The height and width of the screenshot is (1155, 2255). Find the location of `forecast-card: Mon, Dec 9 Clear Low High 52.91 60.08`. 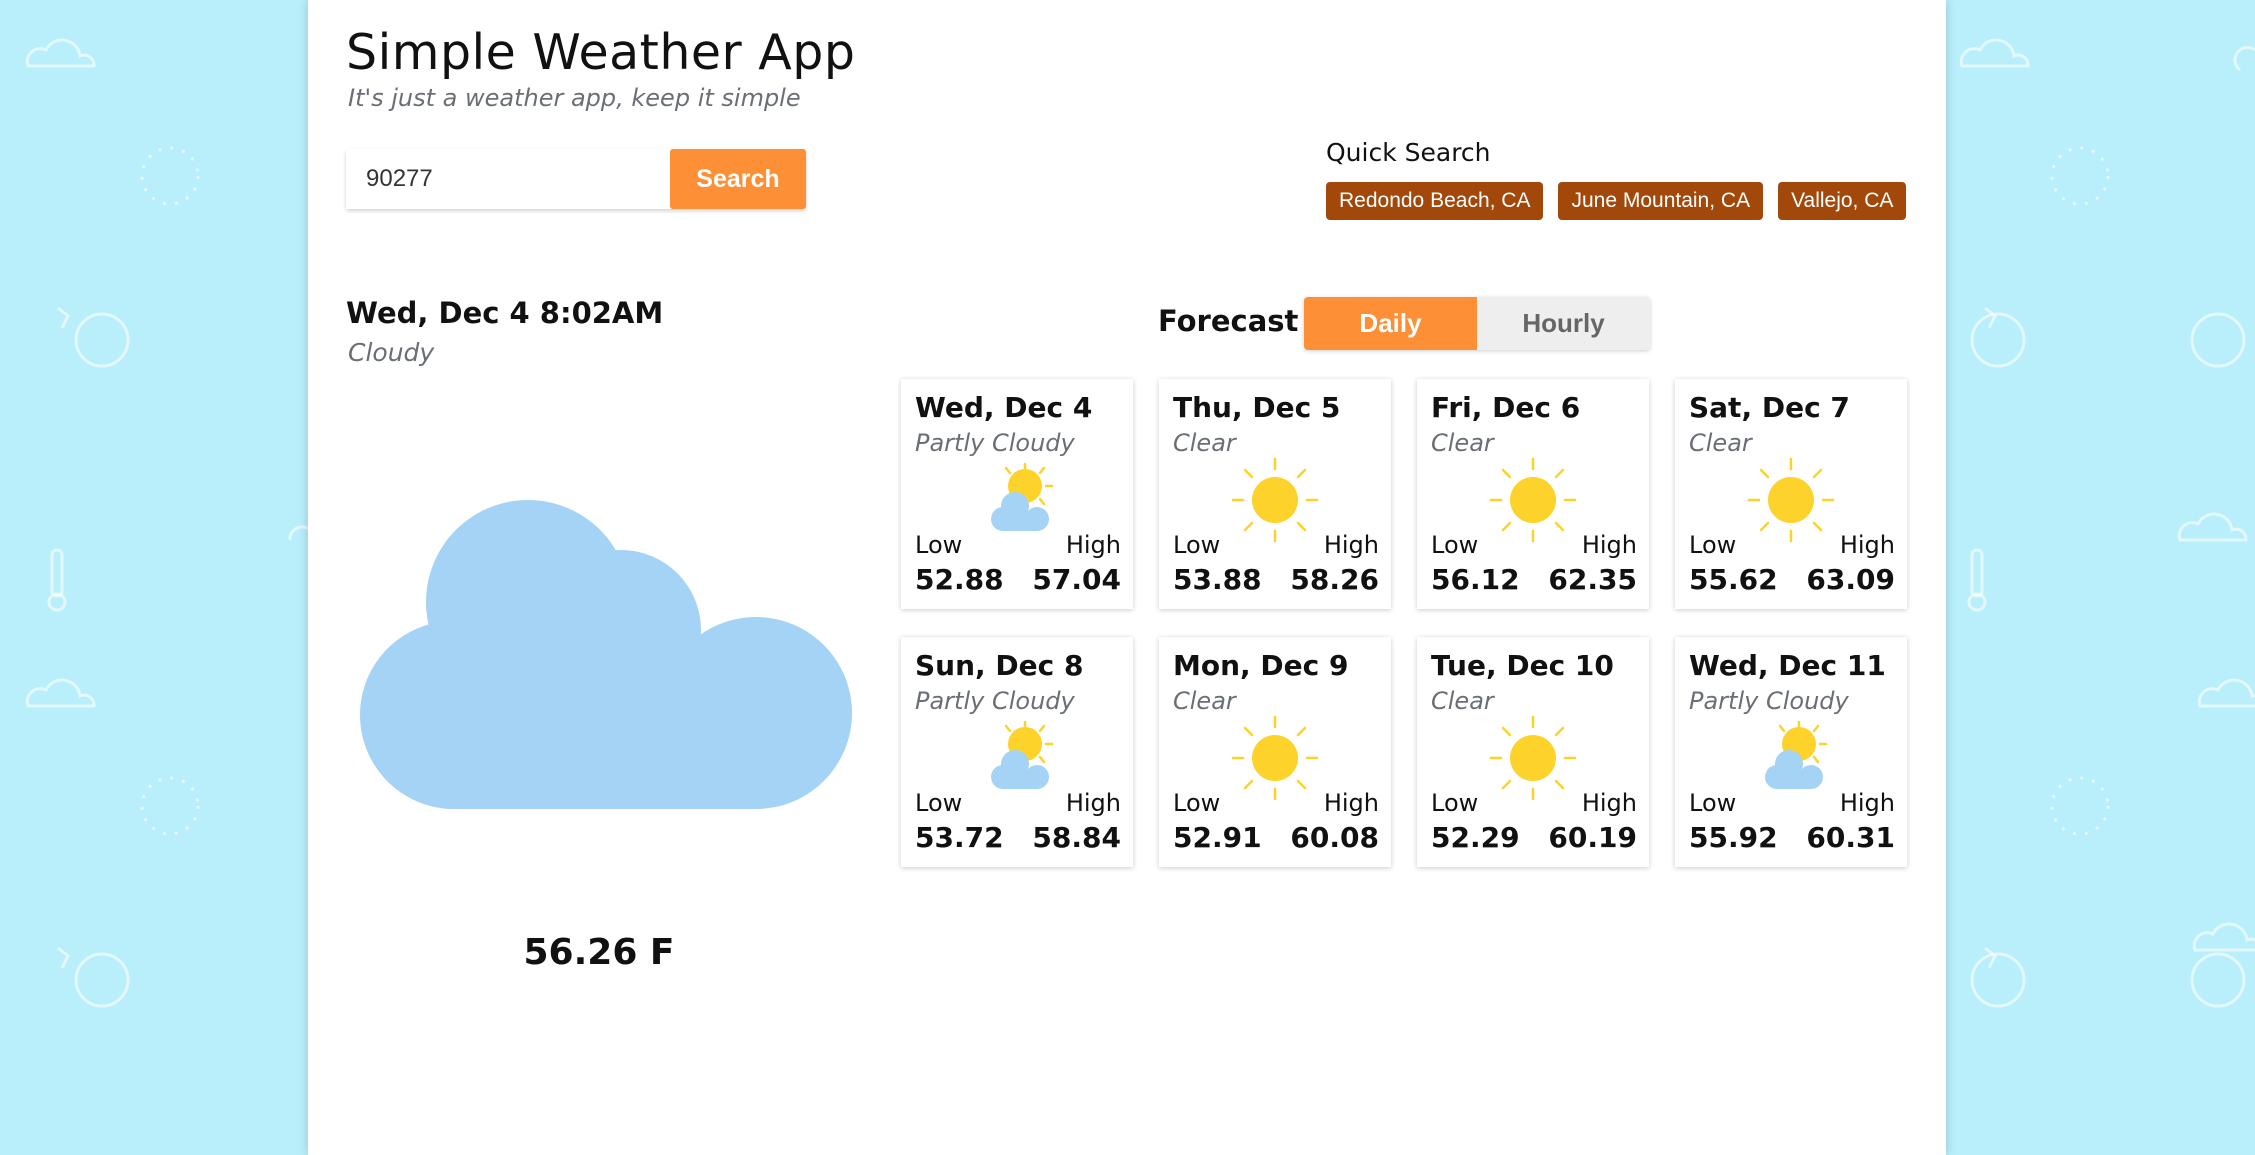

forecast-card: Mon, Dec 9 Clear Low High 52.91 60.08 is located at coordinates (1275, 752).